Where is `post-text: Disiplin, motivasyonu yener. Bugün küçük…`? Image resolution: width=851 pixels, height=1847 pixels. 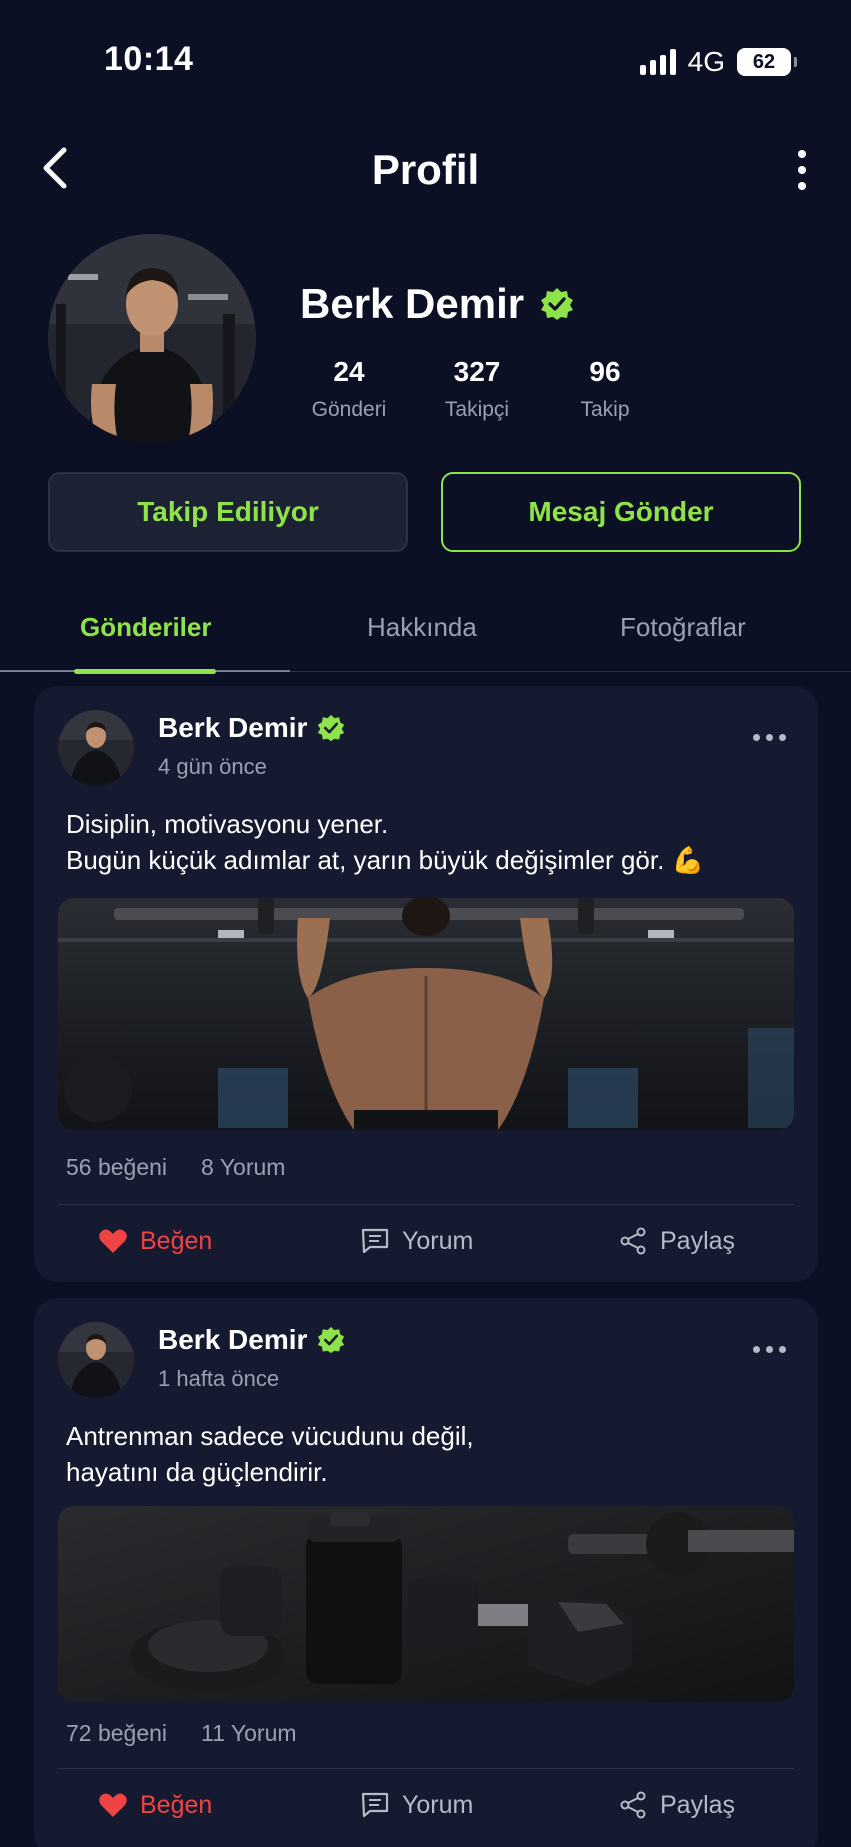
post-text: Disiplin, motivasyonu yener. Bugün küçük… is located at coordinates (385, 842).